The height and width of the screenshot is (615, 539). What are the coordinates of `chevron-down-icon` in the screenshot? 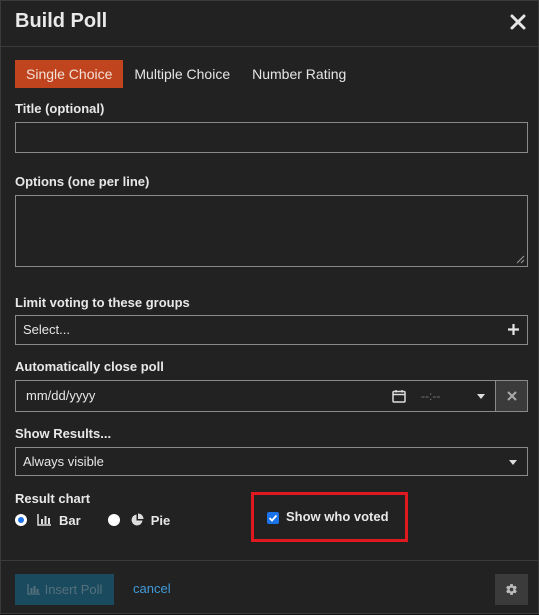 It's located at (513, 462).